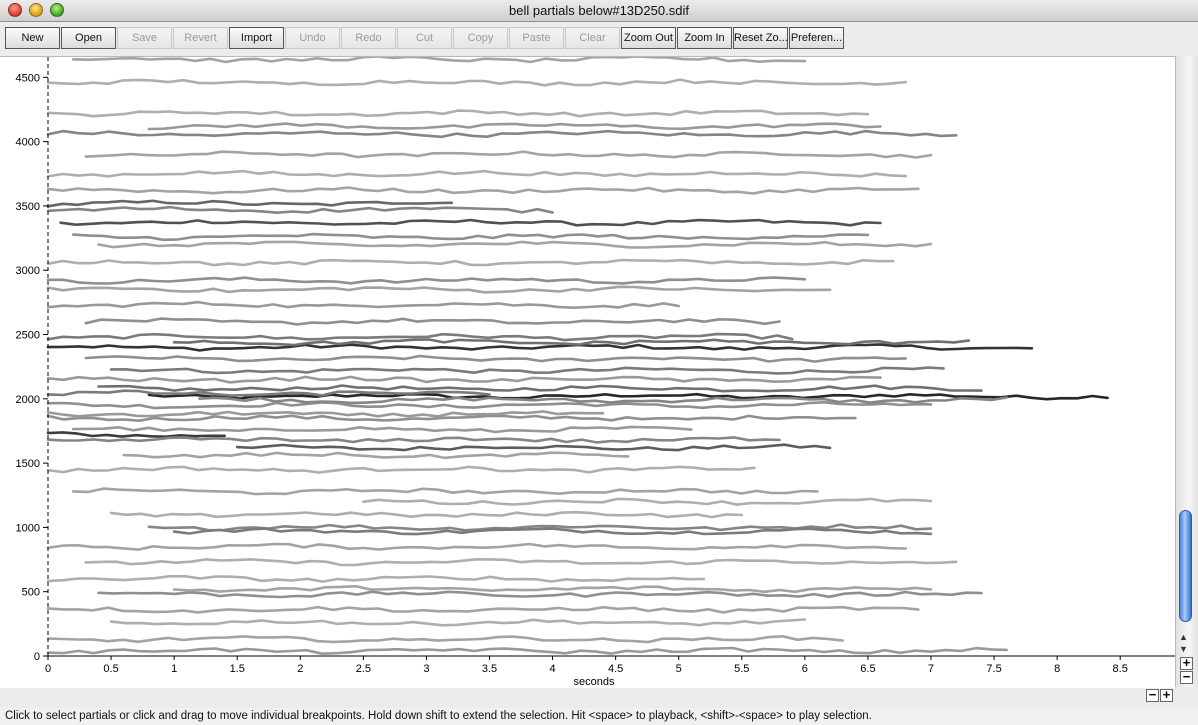  Describe the element at coordinates (256, 38) in the screenshot. I see `import-button: Import` at that location.